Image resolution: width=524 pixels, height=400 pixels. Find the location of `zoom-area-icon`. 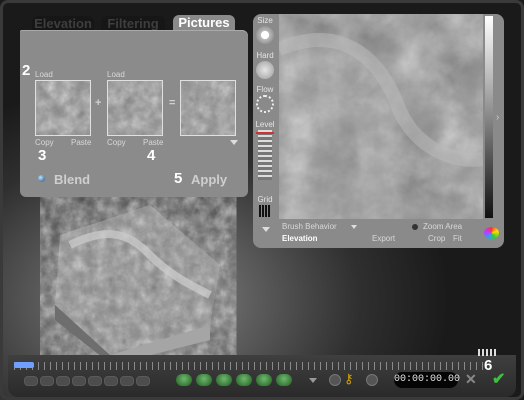

zoom-area-icon is located at coordinates (415, 227).